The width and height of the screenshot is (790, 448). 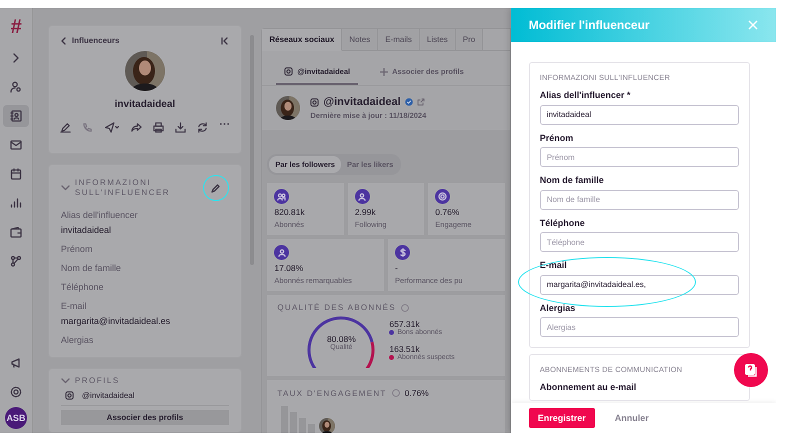 I want to click on section-title: PROFILS, so click(x=97, y=381).